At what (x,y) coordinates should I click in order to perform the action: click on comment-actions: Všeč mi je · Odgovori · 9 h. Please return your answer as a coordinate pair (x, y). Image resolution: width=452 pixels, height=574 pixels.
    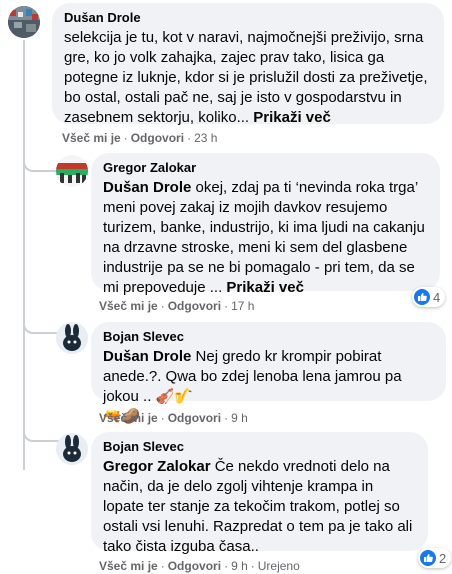
    Looking at the image, I should click on (173, 418).